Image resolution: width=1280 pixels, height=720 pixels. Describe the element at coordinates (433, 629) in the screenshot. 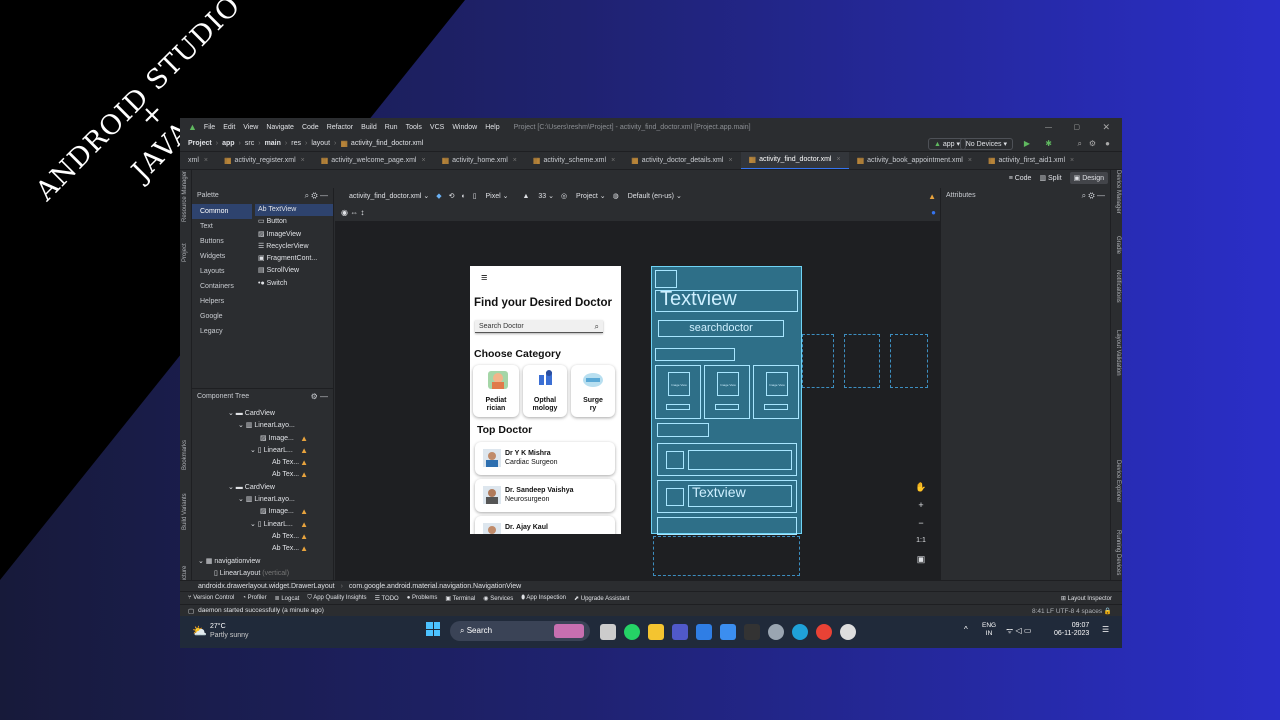

I see `windows-start-icon` at that location.